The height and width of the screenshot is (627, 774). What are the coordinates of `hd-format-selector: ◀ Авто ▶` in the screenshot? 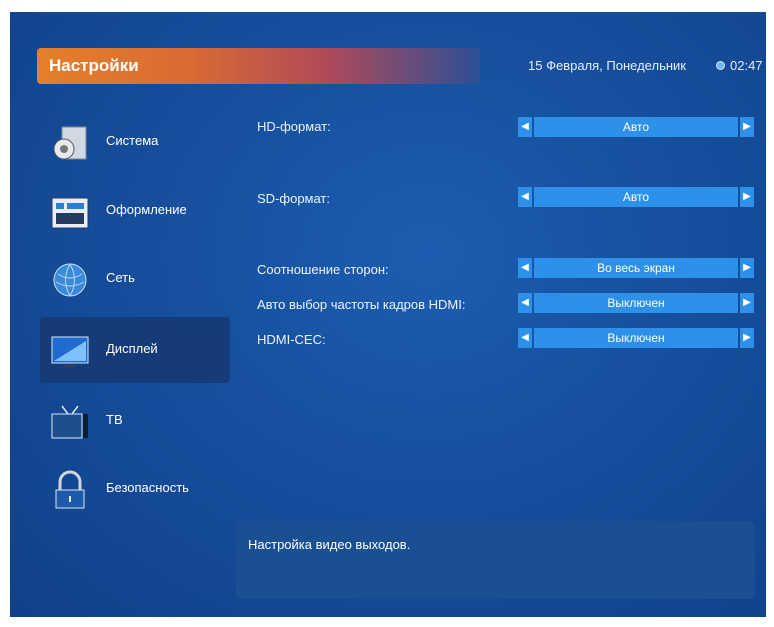 It's located at (636, 127).